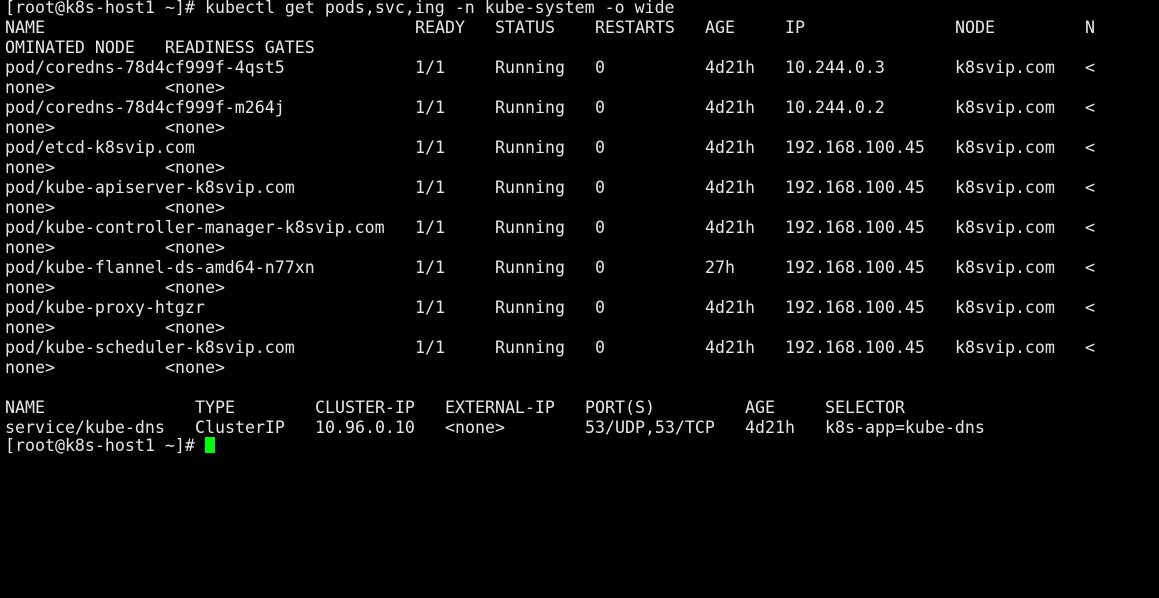  What do you see at coordinates (100, 8) in the screenshot?
I see `shell-prompt: [root@k8s-host1 ~]#` at bounding box center [100, 8].